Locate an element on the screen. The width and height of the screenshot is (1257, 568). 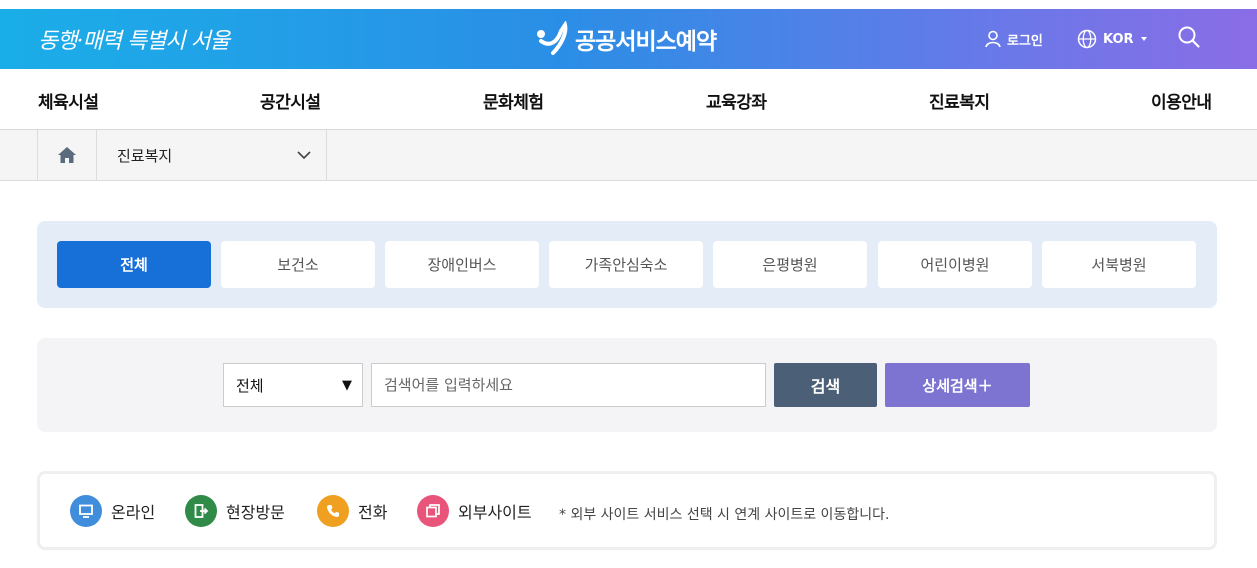
search-scope-select: 전체 ▼ is located at coordinates (293, 385).